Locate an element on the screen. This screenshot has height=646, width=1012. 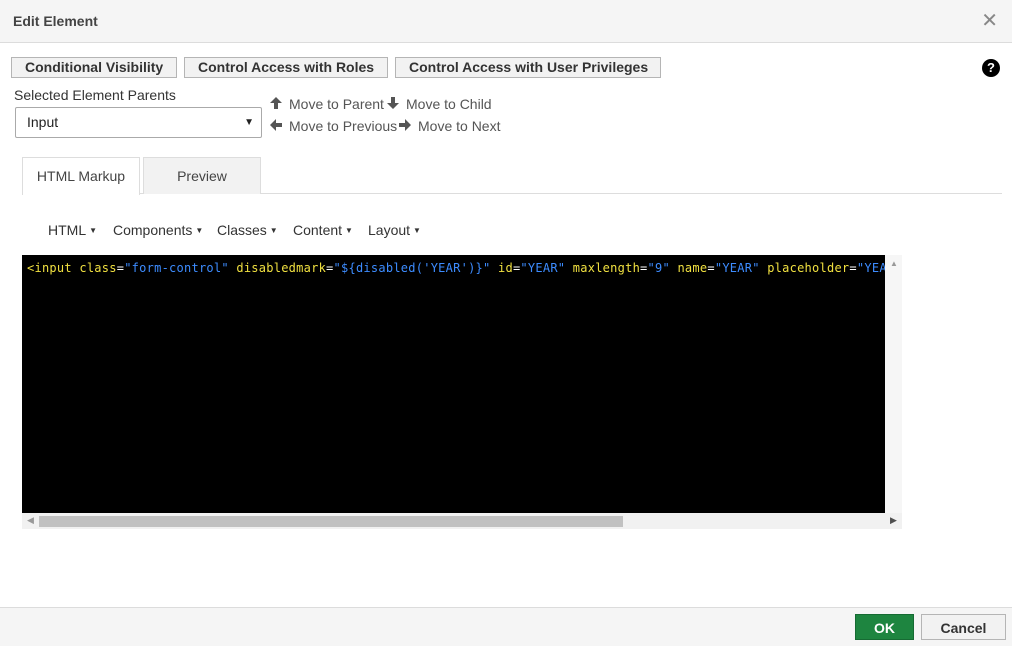
menu-classes: Classes ▼ is located at coordinates (247, 230).